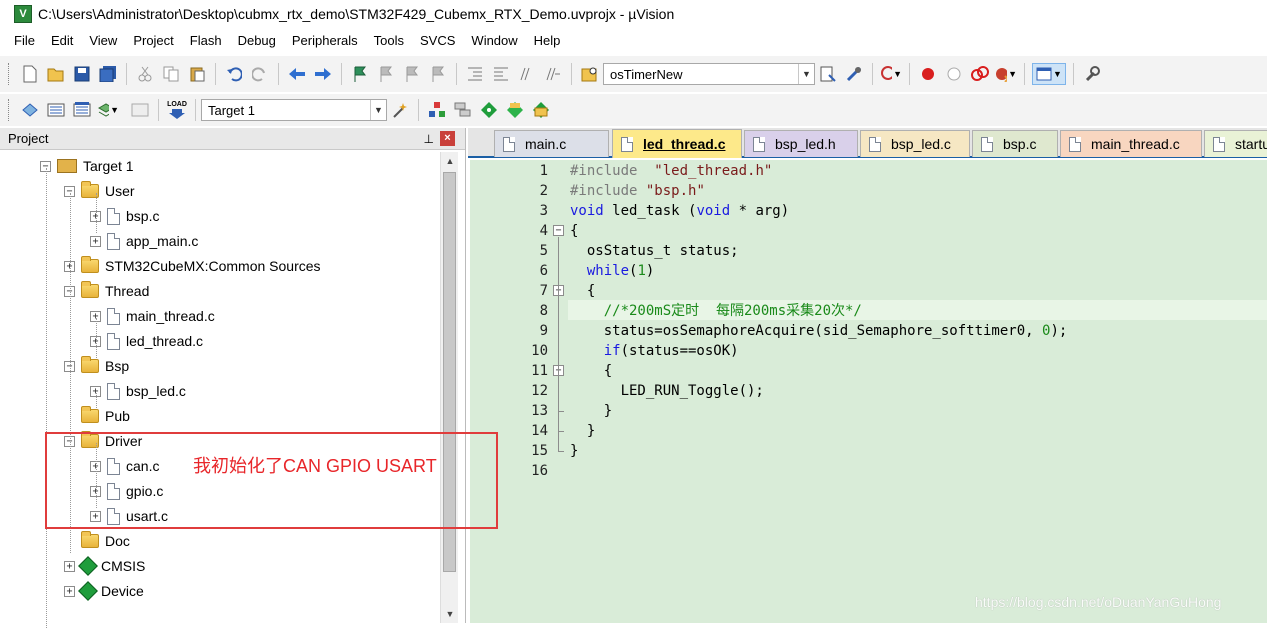 The height and width of the screenshot is (628, 1267). Describe the element at coordinates (701, 74) in the screenshot. I see `find-combo-value: osTimerNew` at that location.